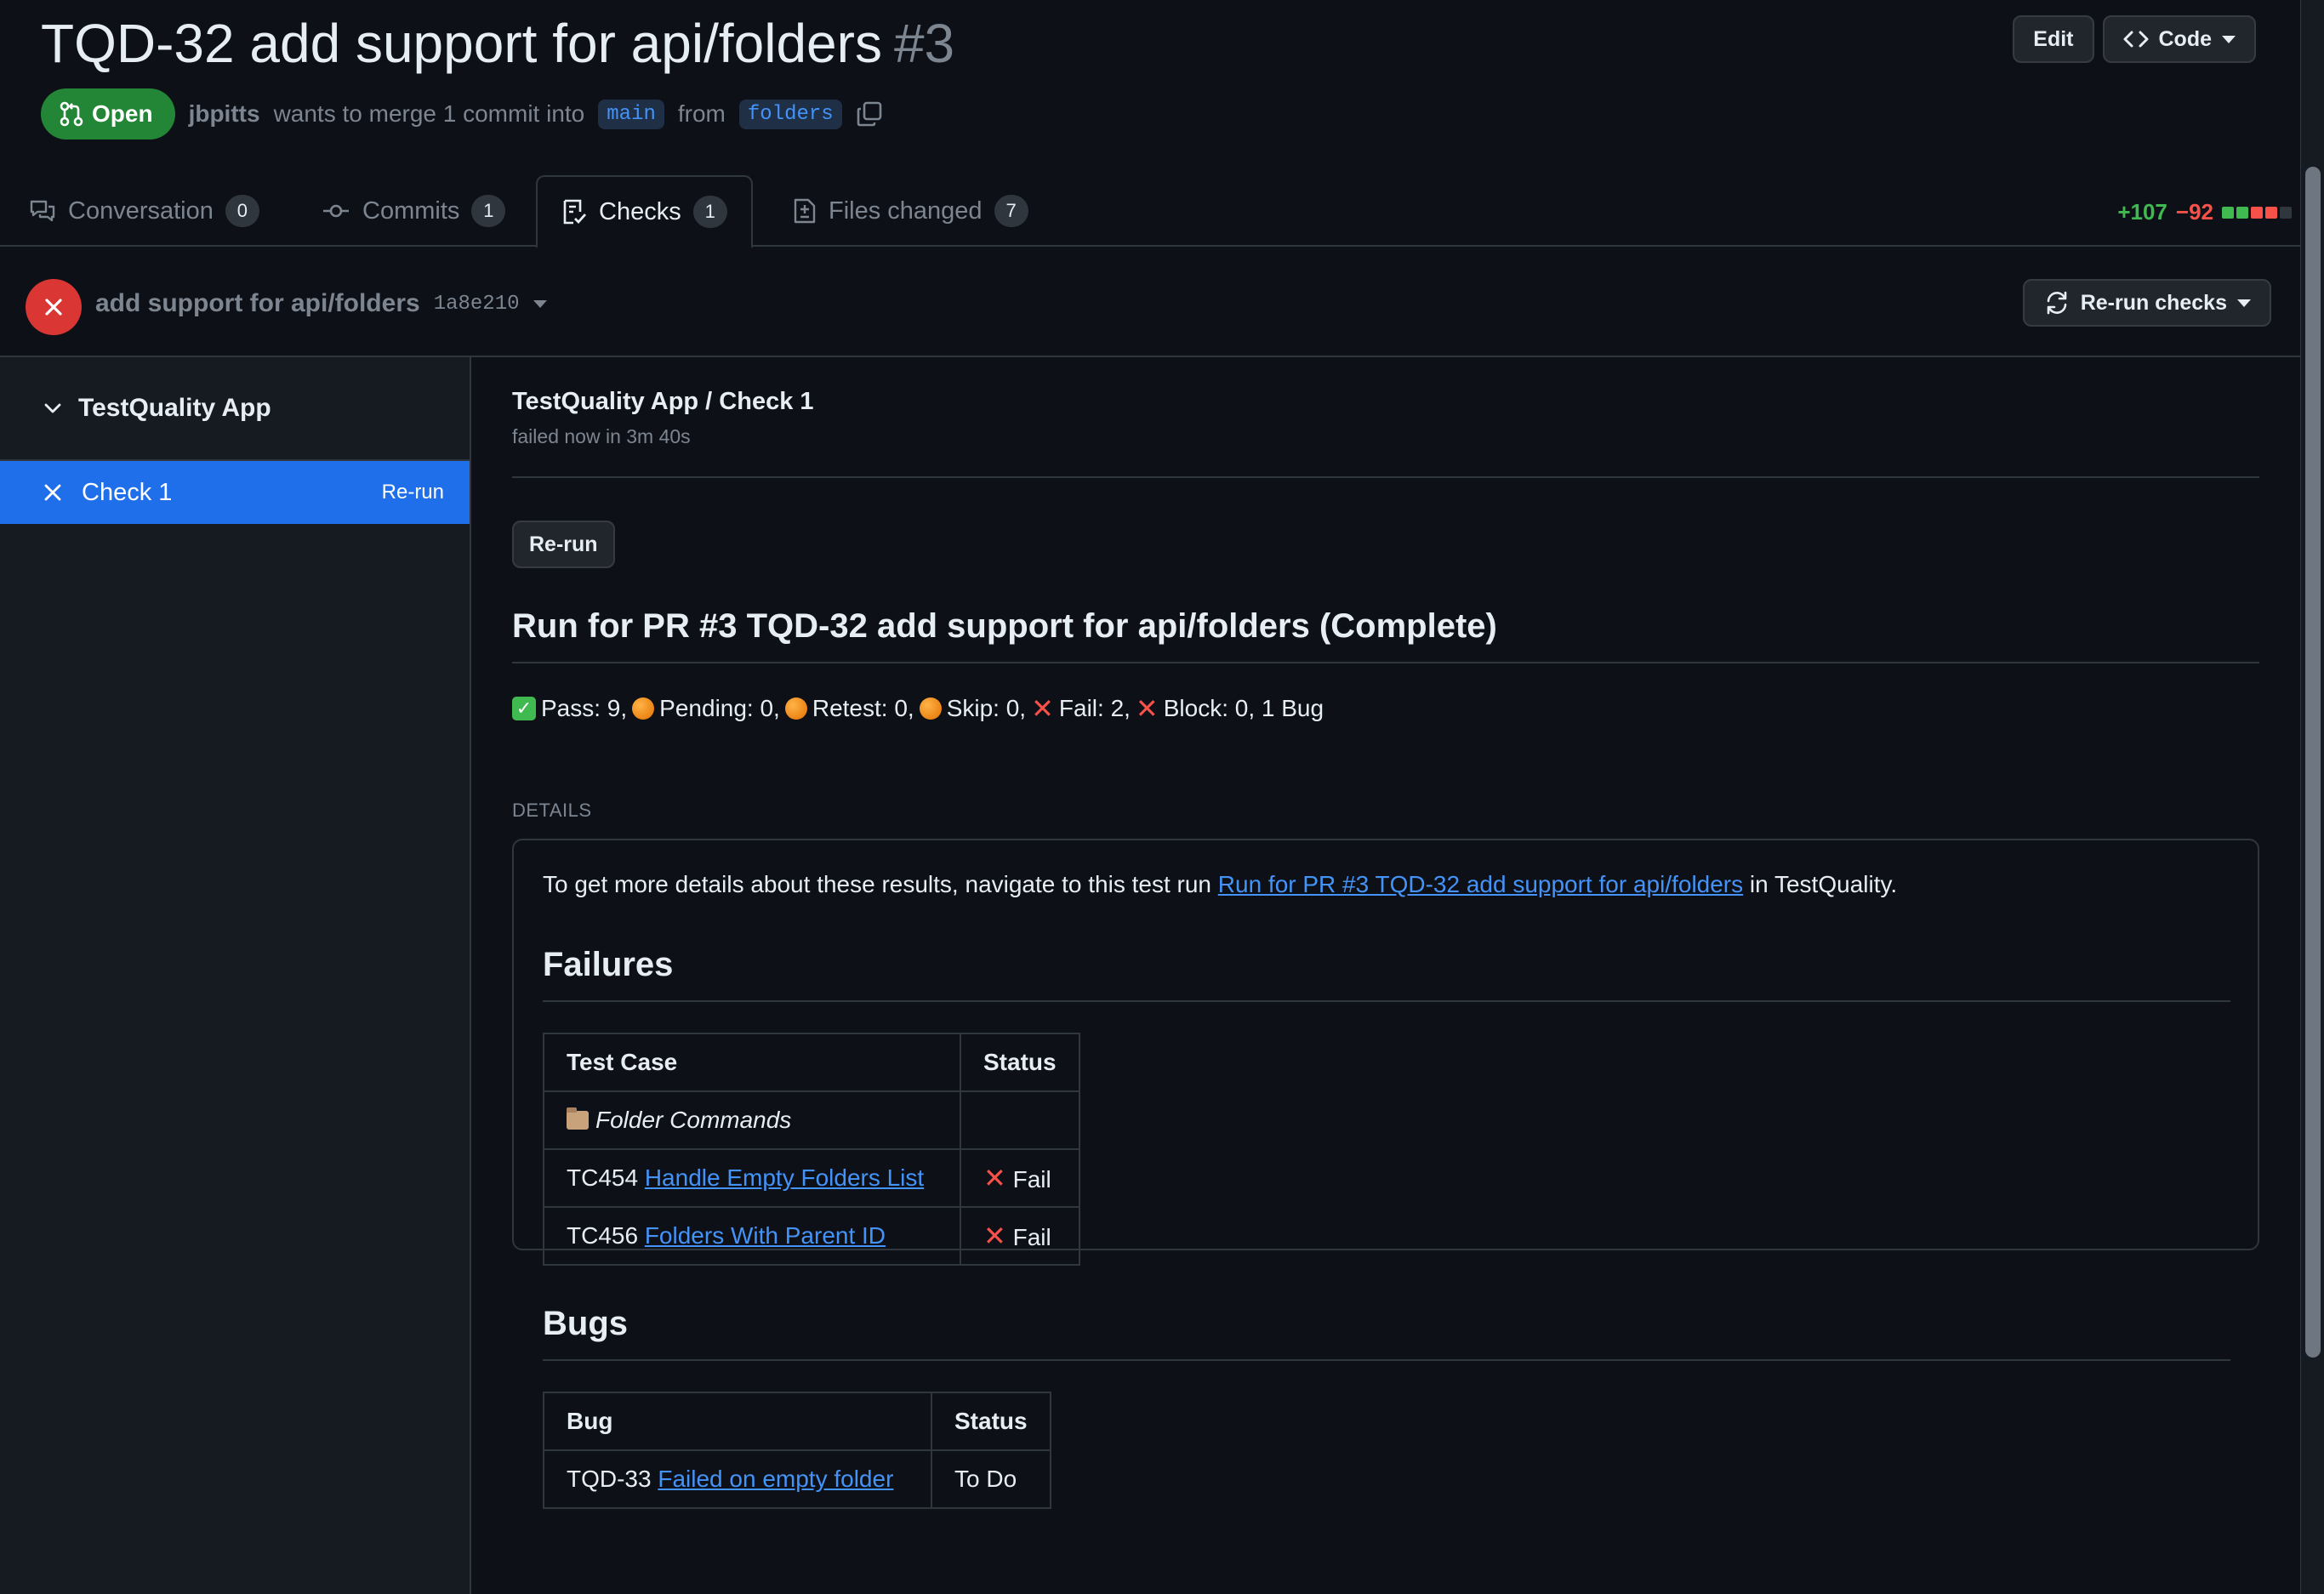 The height and width of the screenshot is (1594, 2324). I want to click on status-cell: To Do, so click(991, 1479).